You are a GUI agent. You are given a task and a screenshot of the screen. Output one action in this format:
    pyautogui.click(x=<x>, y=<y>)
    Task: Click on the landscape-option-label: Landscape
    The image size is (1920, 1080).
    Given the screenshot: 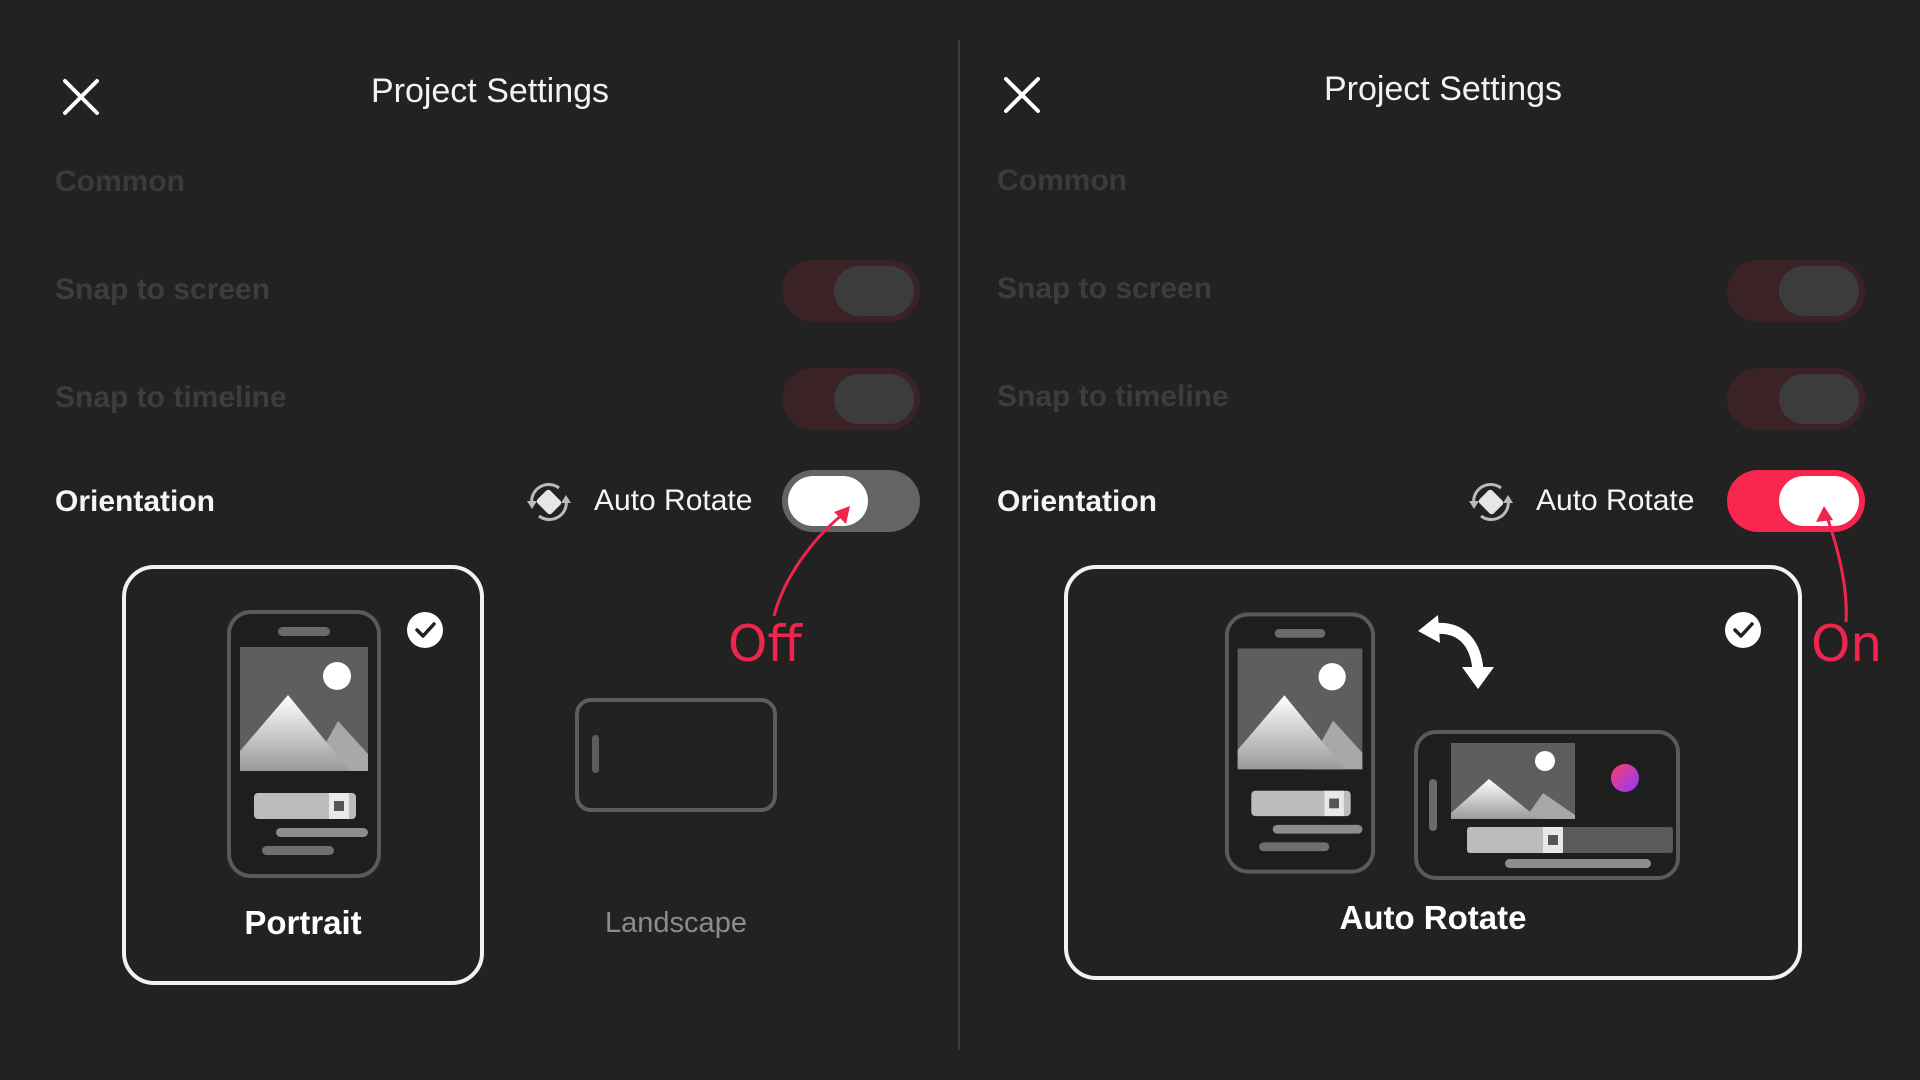 What is the action you would take?
    pyautogui.click(x=676, y=923)
    